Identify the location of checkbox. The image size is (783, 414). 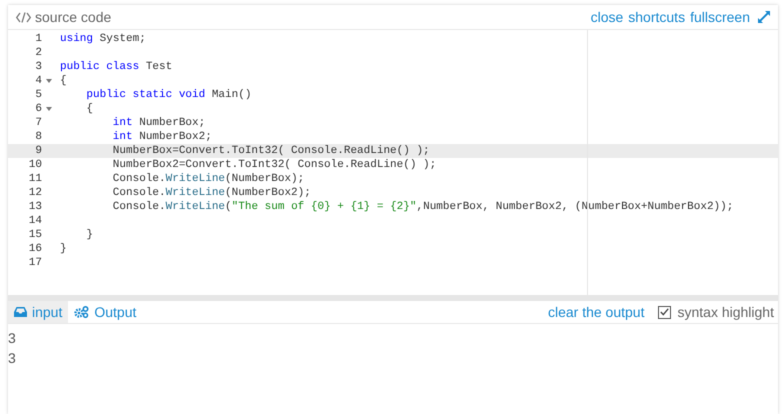
(665, 312).